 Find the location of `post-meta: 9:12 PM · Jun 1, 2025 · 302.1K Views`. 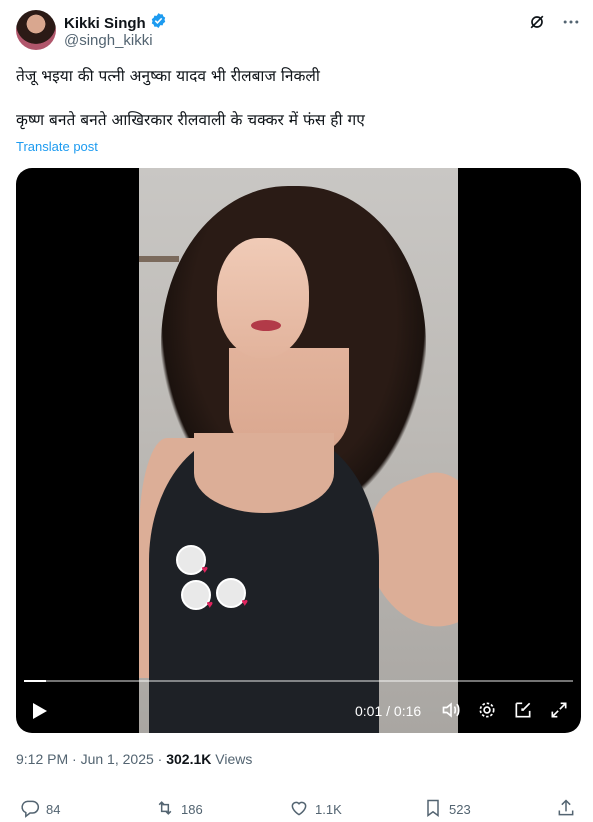

post-meta: 9:12 PM · Jun 1, 2025 · 302.1K Views is located at coordinates (134, 759).